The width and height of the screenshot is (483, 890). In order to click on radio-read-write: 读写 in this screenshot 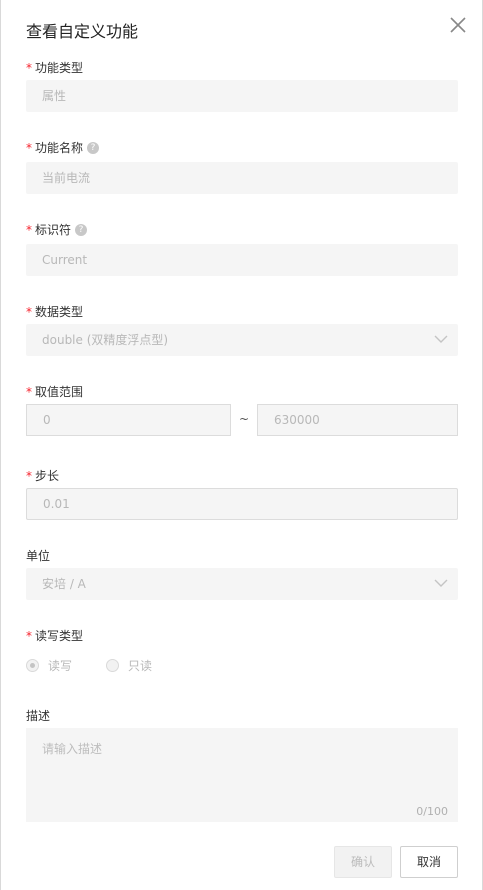, I will do `click(49, 665)`.